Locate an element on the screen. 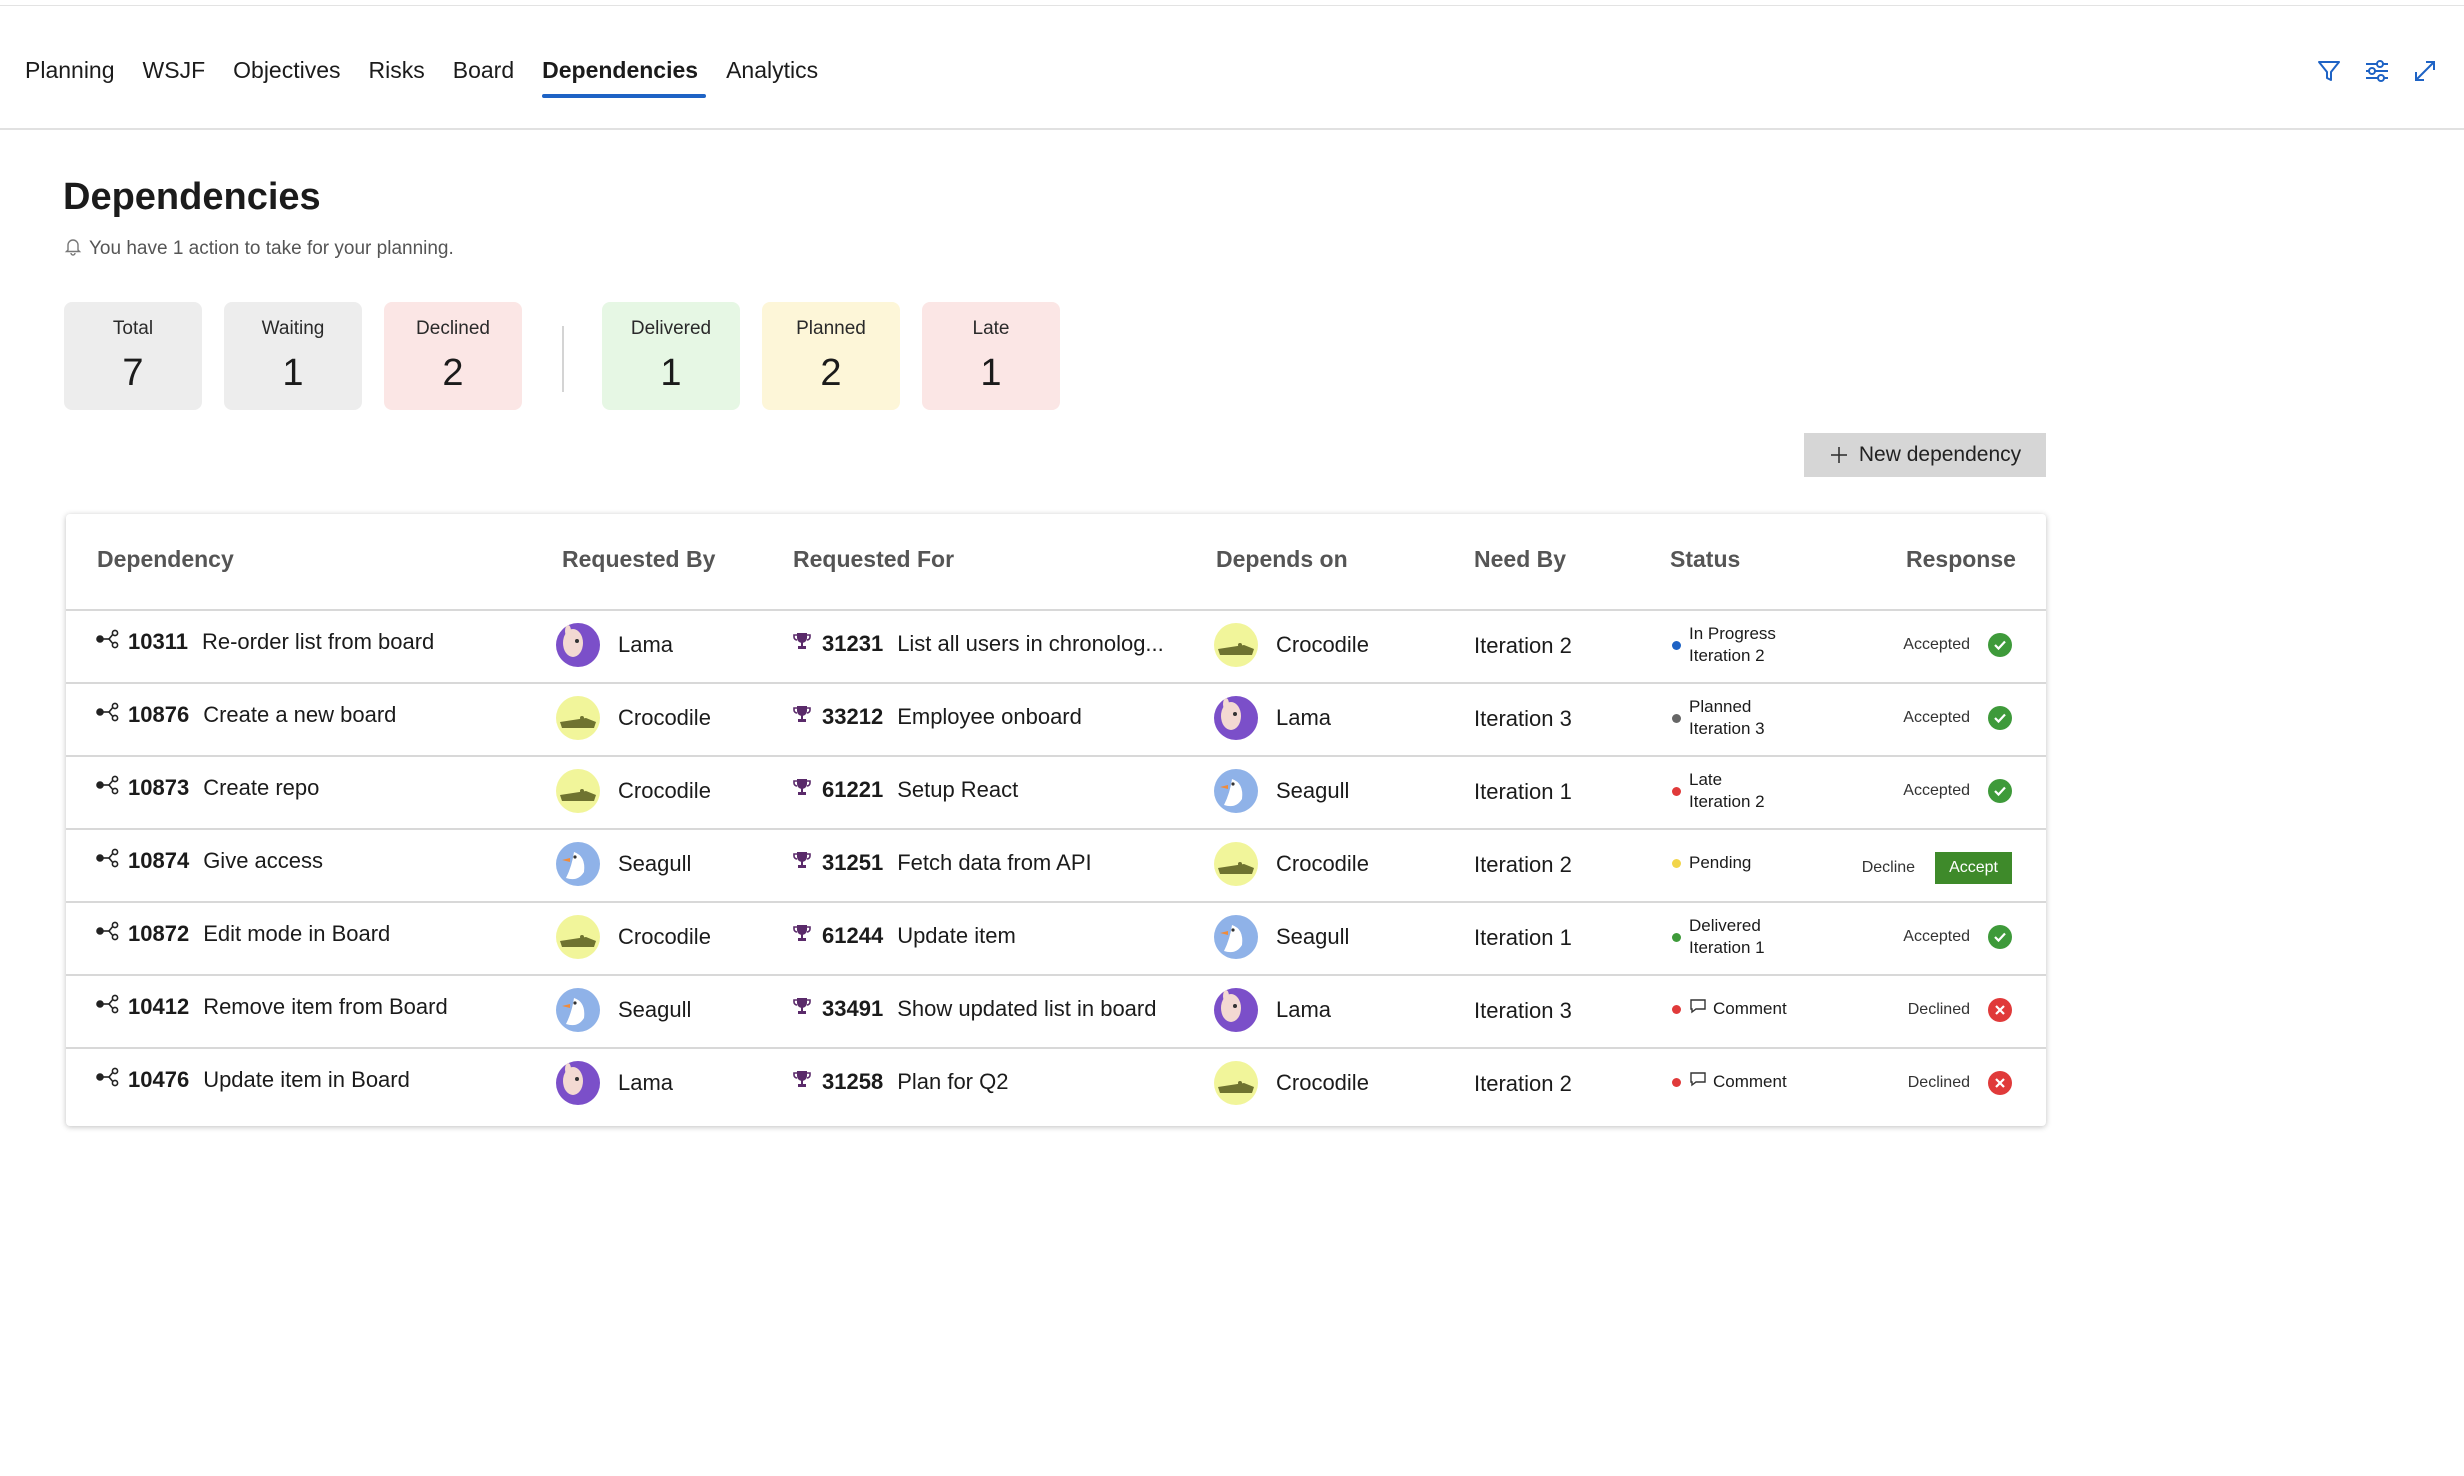 The width and height of the screenshot is (2464, 1476). dependency-cell: 10311 Re-order list from board is located at coordinates (265, 642).